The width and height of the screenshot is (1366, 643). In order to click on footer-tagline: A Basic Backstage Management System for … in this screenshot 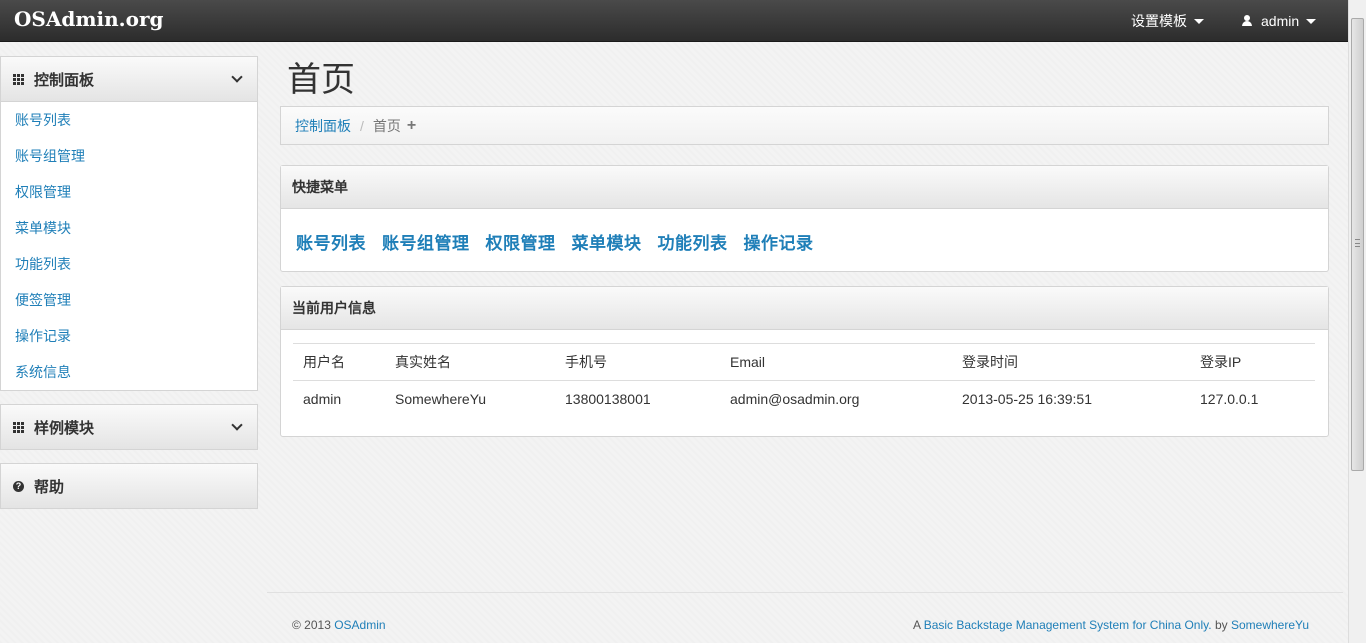, I will do `click(1111, 625)`.